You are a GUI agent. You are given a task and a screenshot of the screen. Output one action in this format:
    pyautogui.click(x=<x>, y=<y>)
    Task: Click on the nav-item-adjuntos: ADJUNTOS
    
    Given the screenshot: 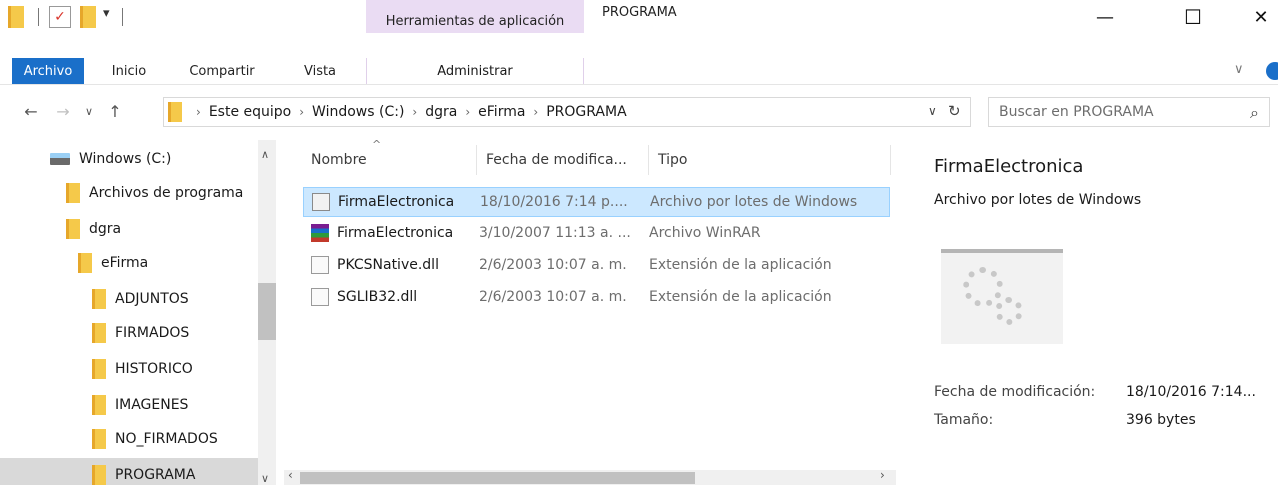 What is the action you would take?
    pyautogui.click(x=174, y=299)
    